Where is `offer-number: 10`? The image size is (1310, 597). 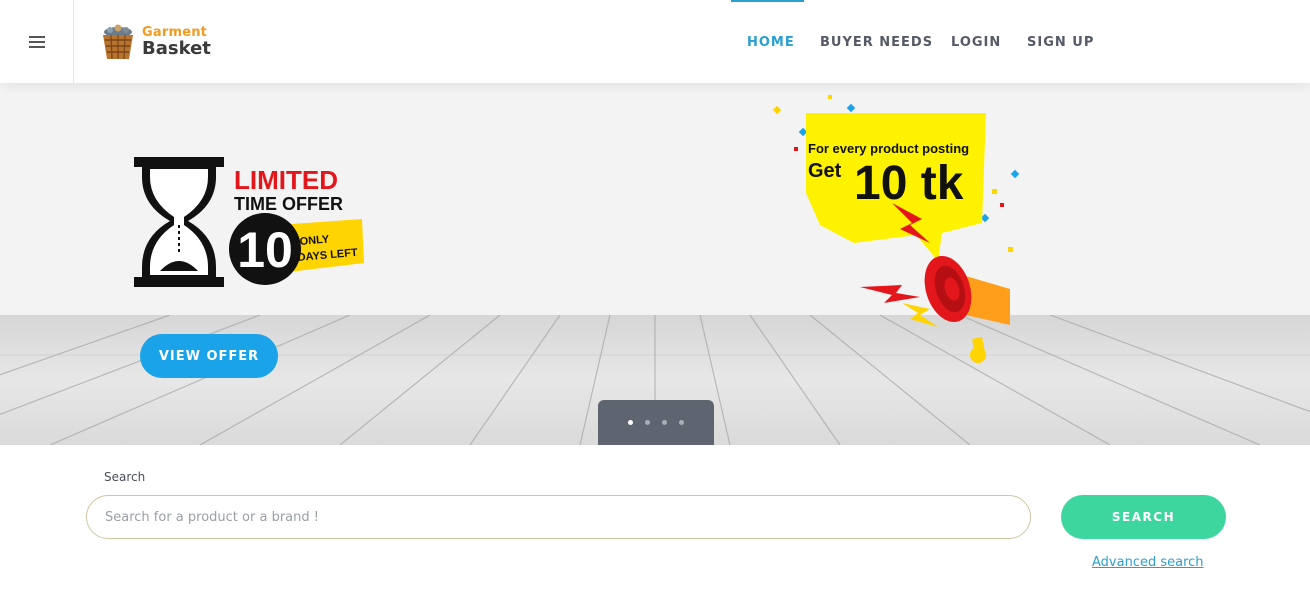
offer-number: 10 is located at coordinates (265, 250).